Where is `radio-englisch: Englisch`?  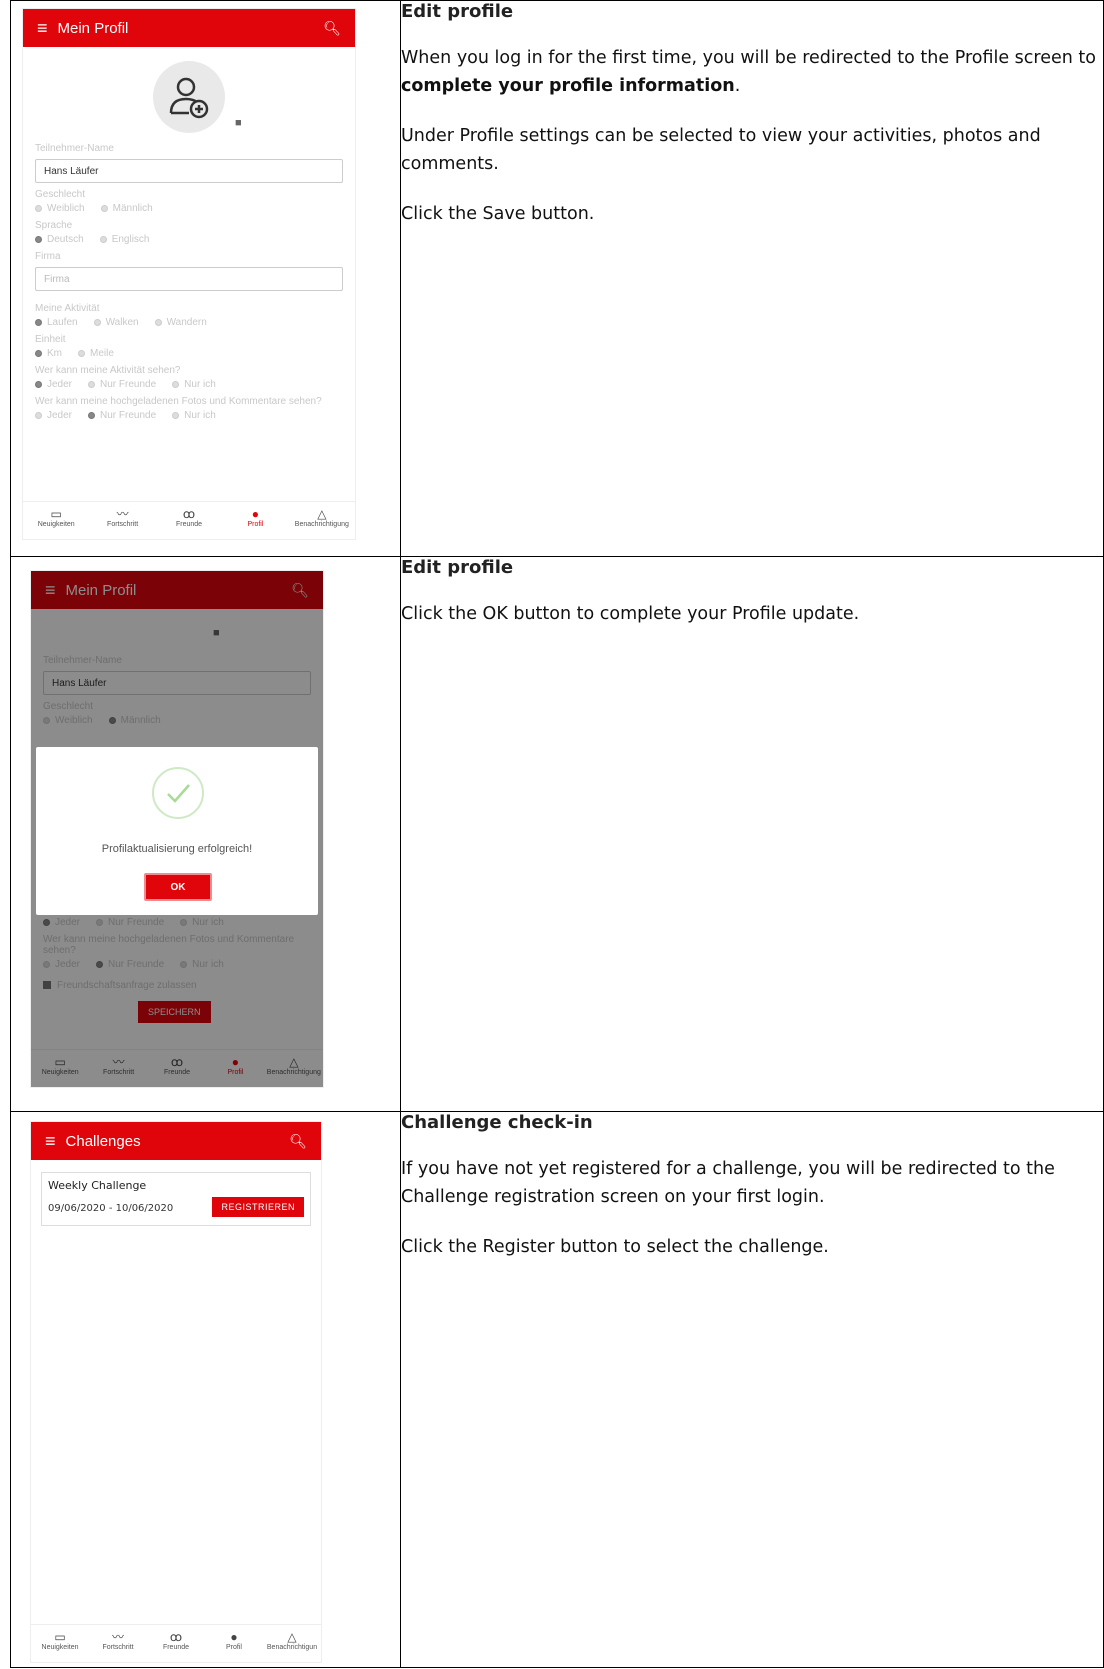 radio-englisch: Englisch is located at coordinates (124, 239).